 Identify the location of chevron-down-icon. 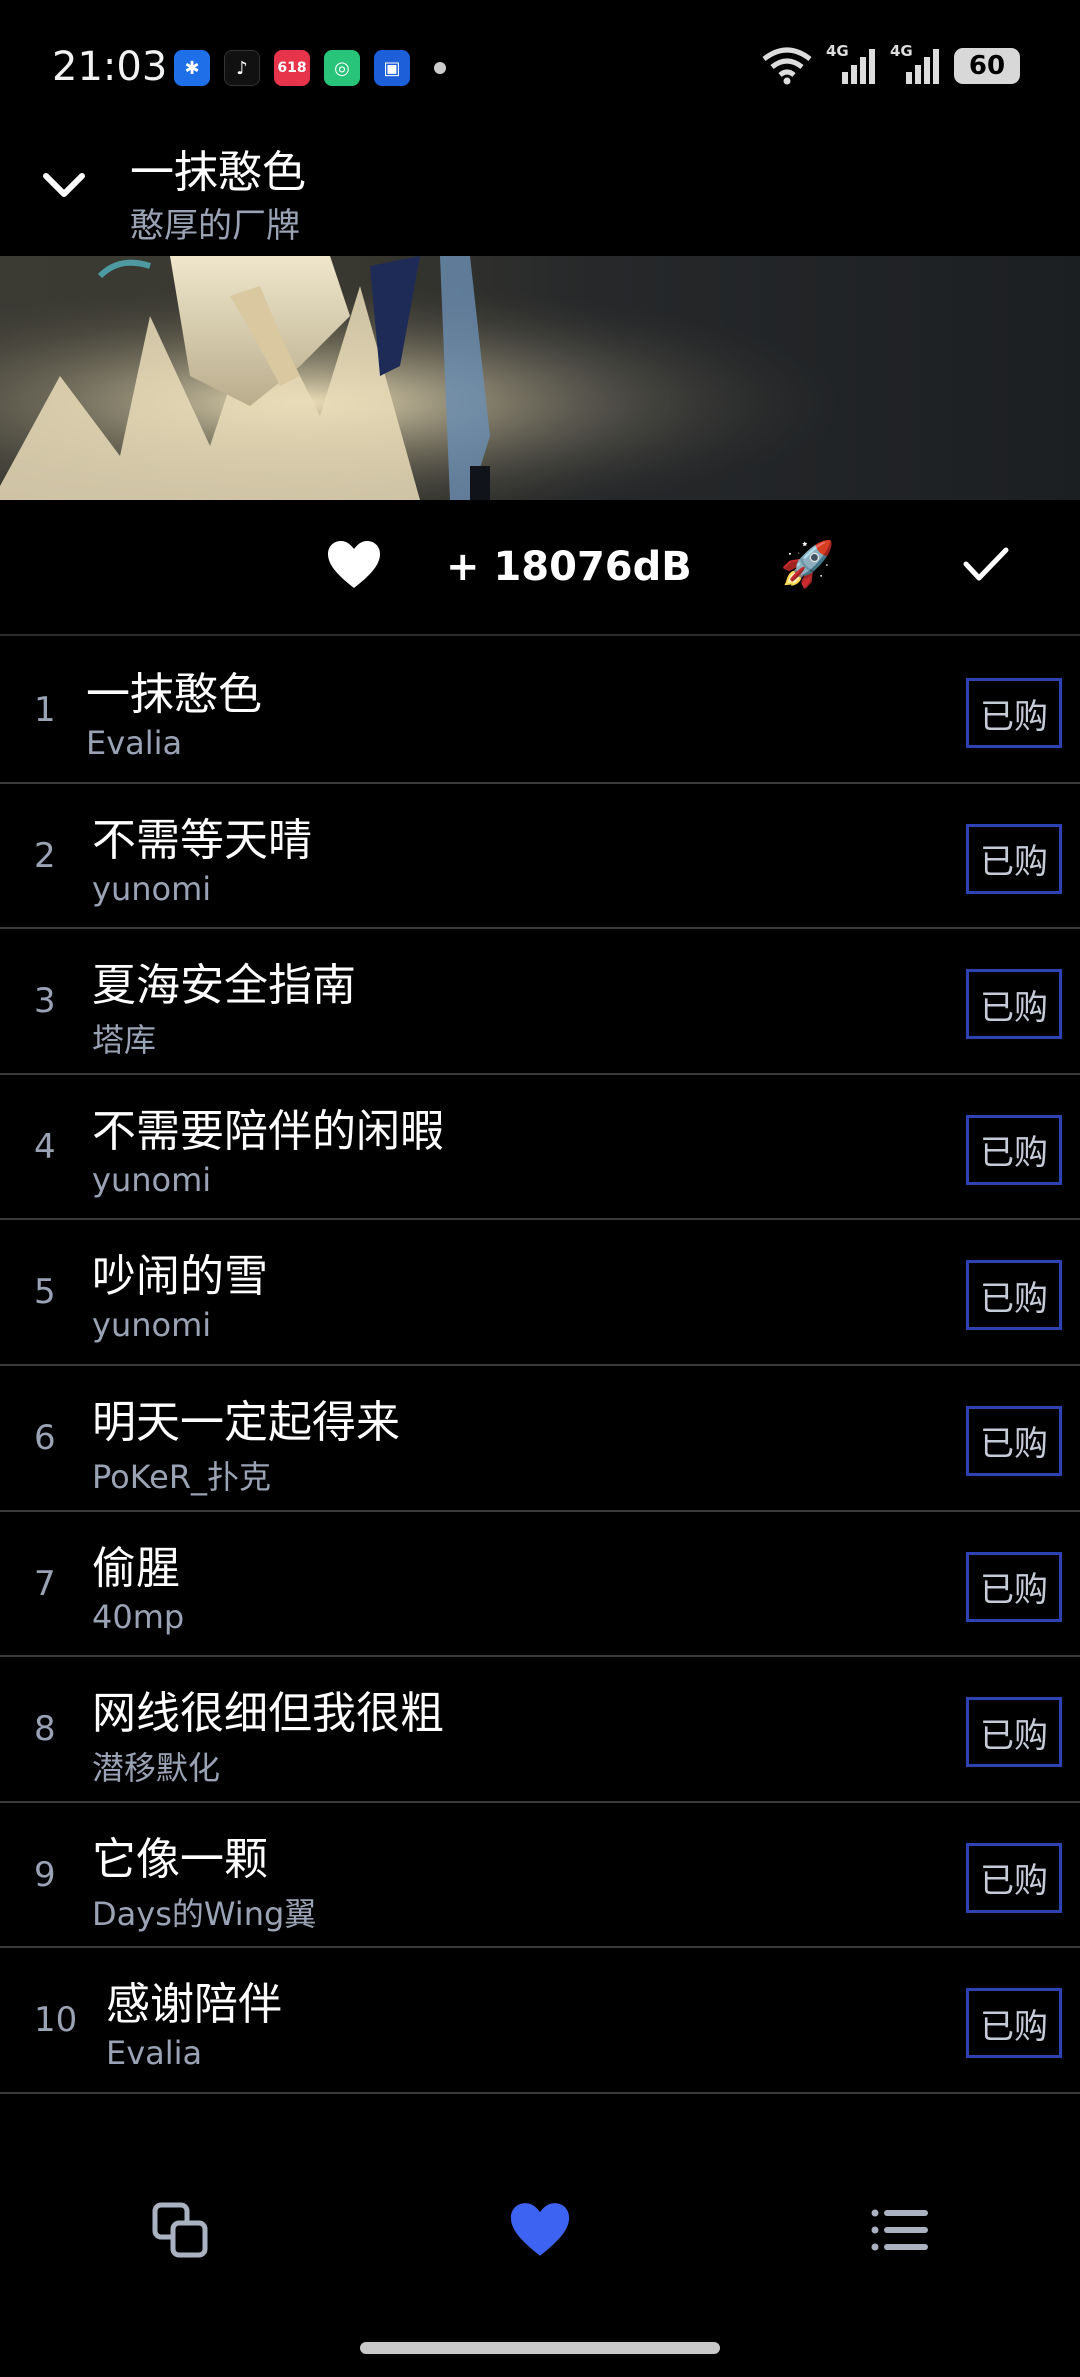
(64, 185).